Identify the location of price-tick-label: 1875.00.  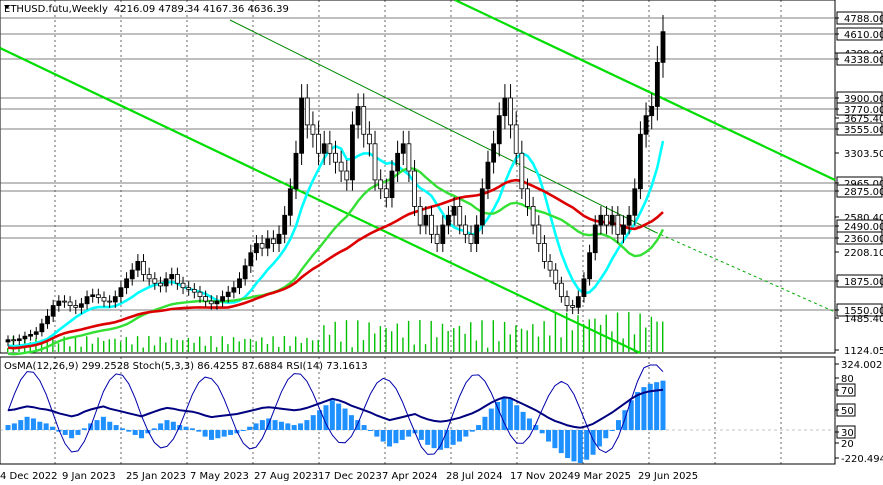
(863, 282).